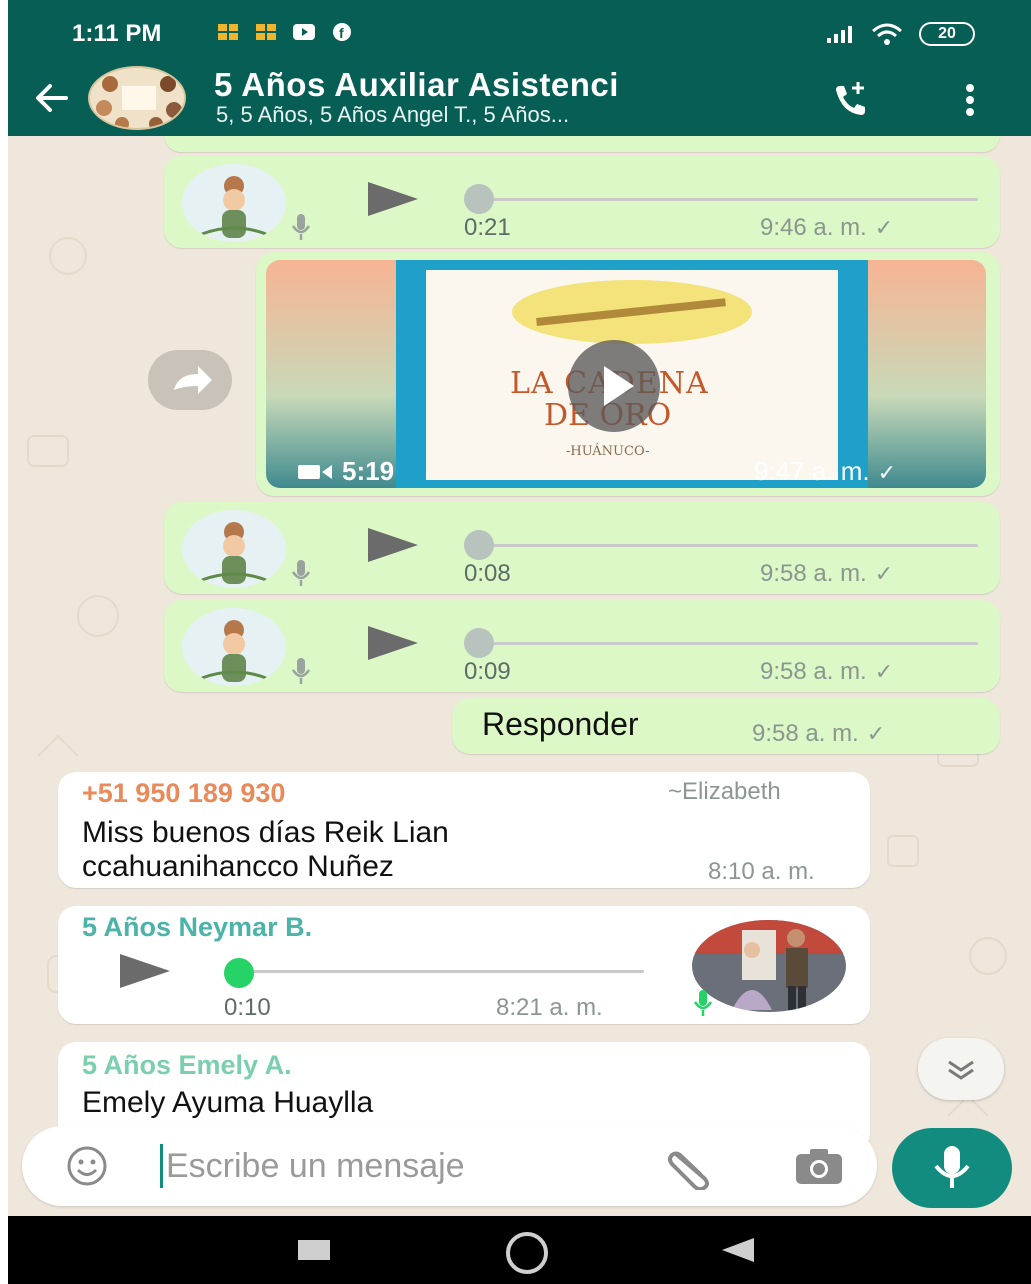  I want to click on video-duration: 5:19, so click(346, 471).